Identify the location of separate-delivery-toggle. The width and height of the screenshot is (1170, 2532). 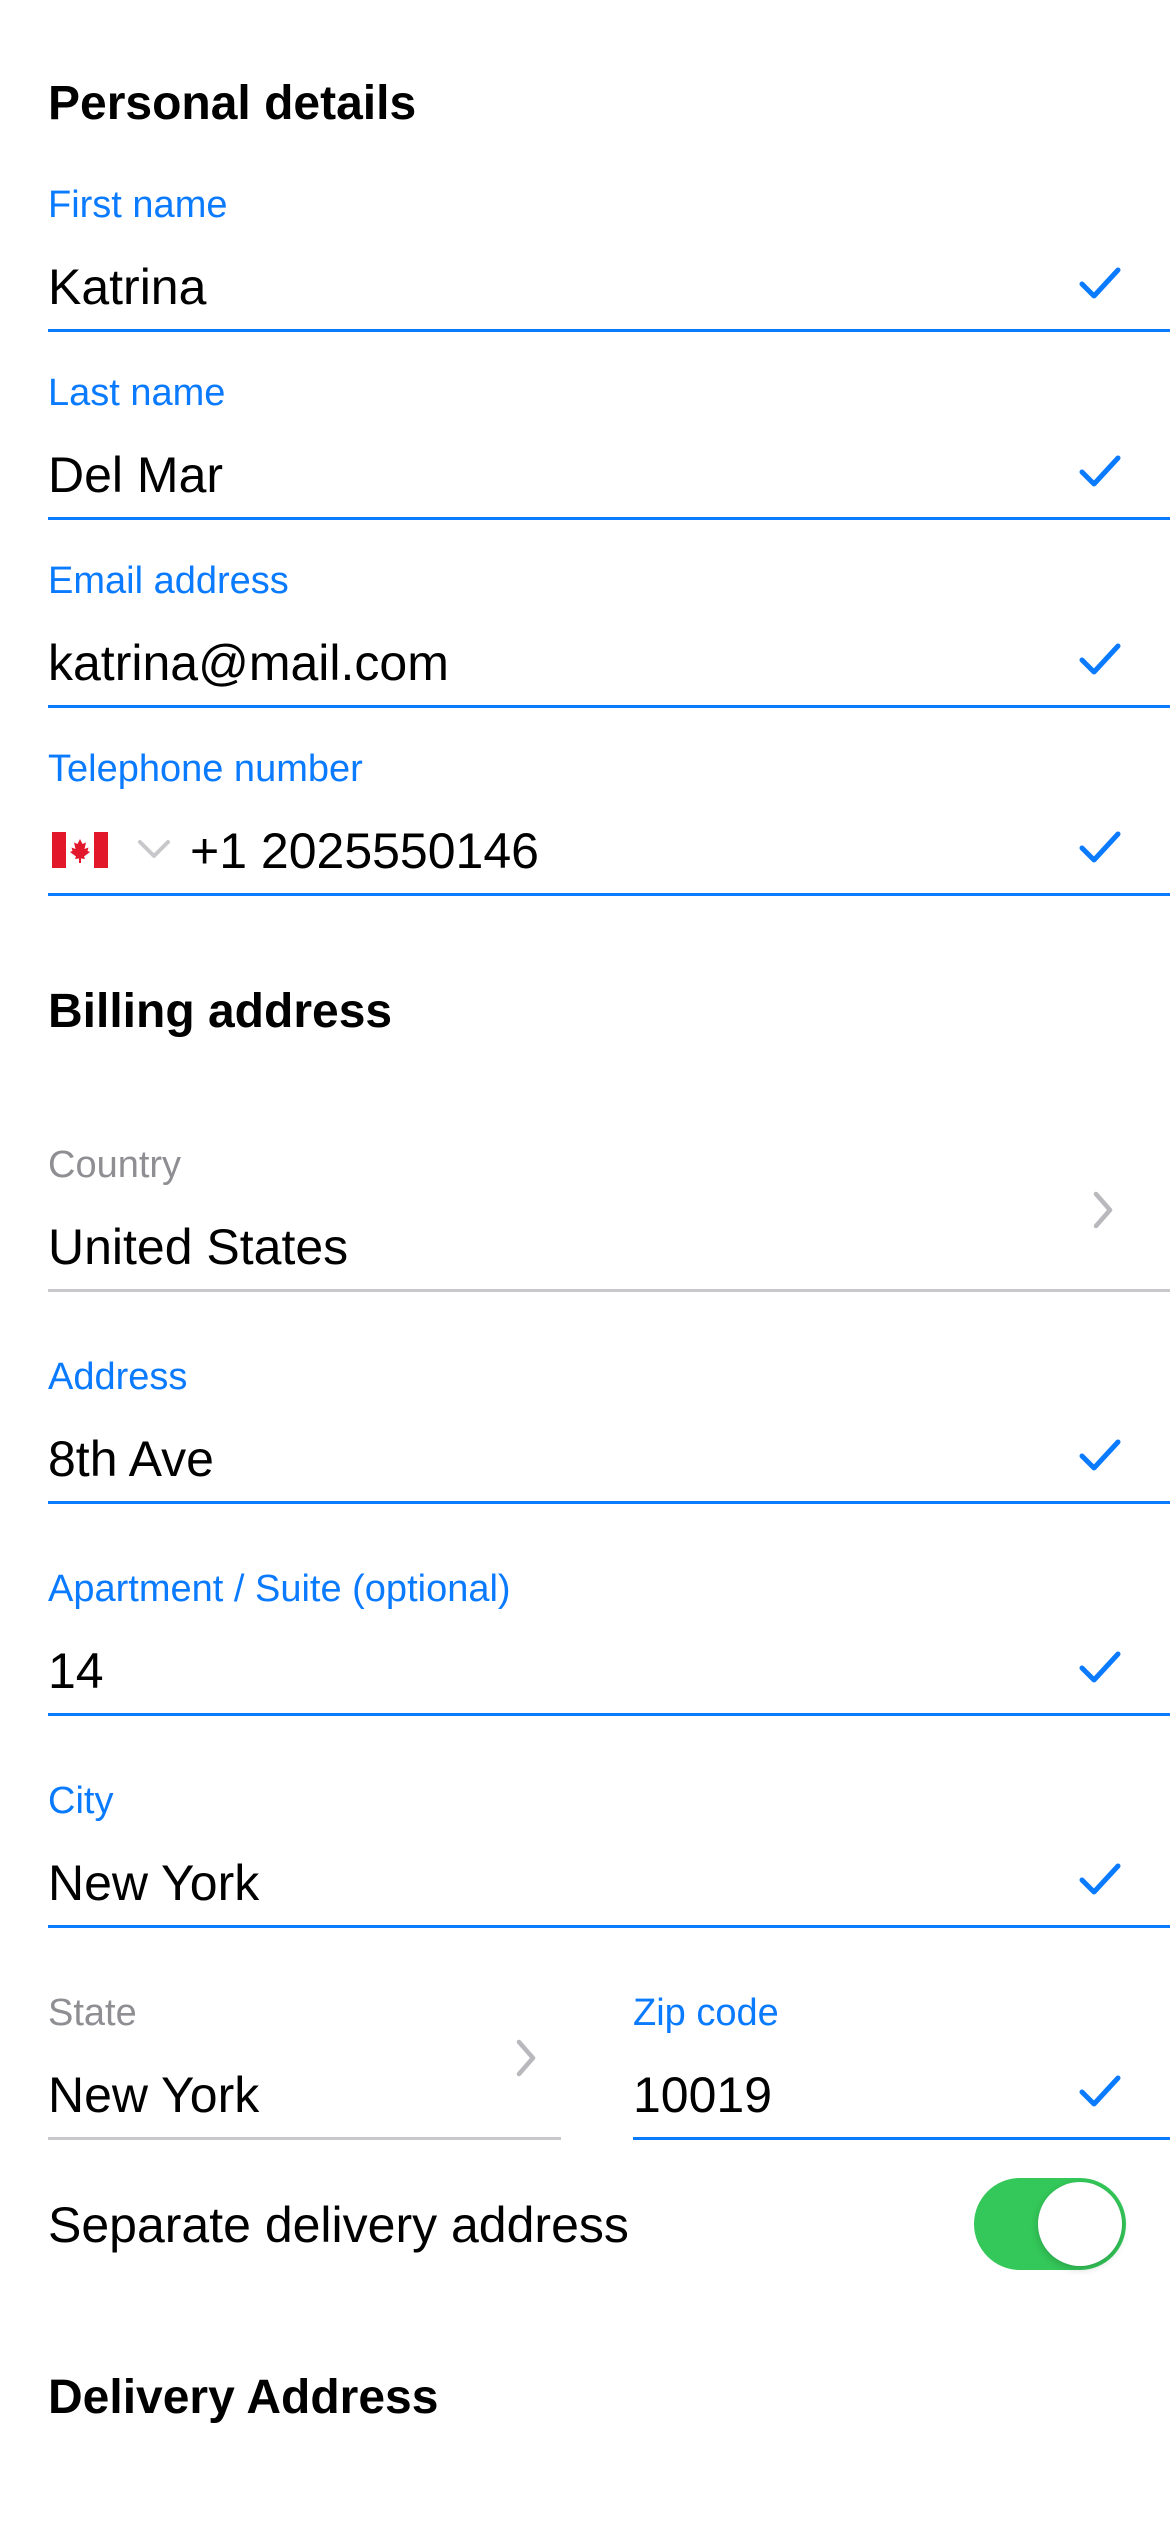
(1050, 2224).